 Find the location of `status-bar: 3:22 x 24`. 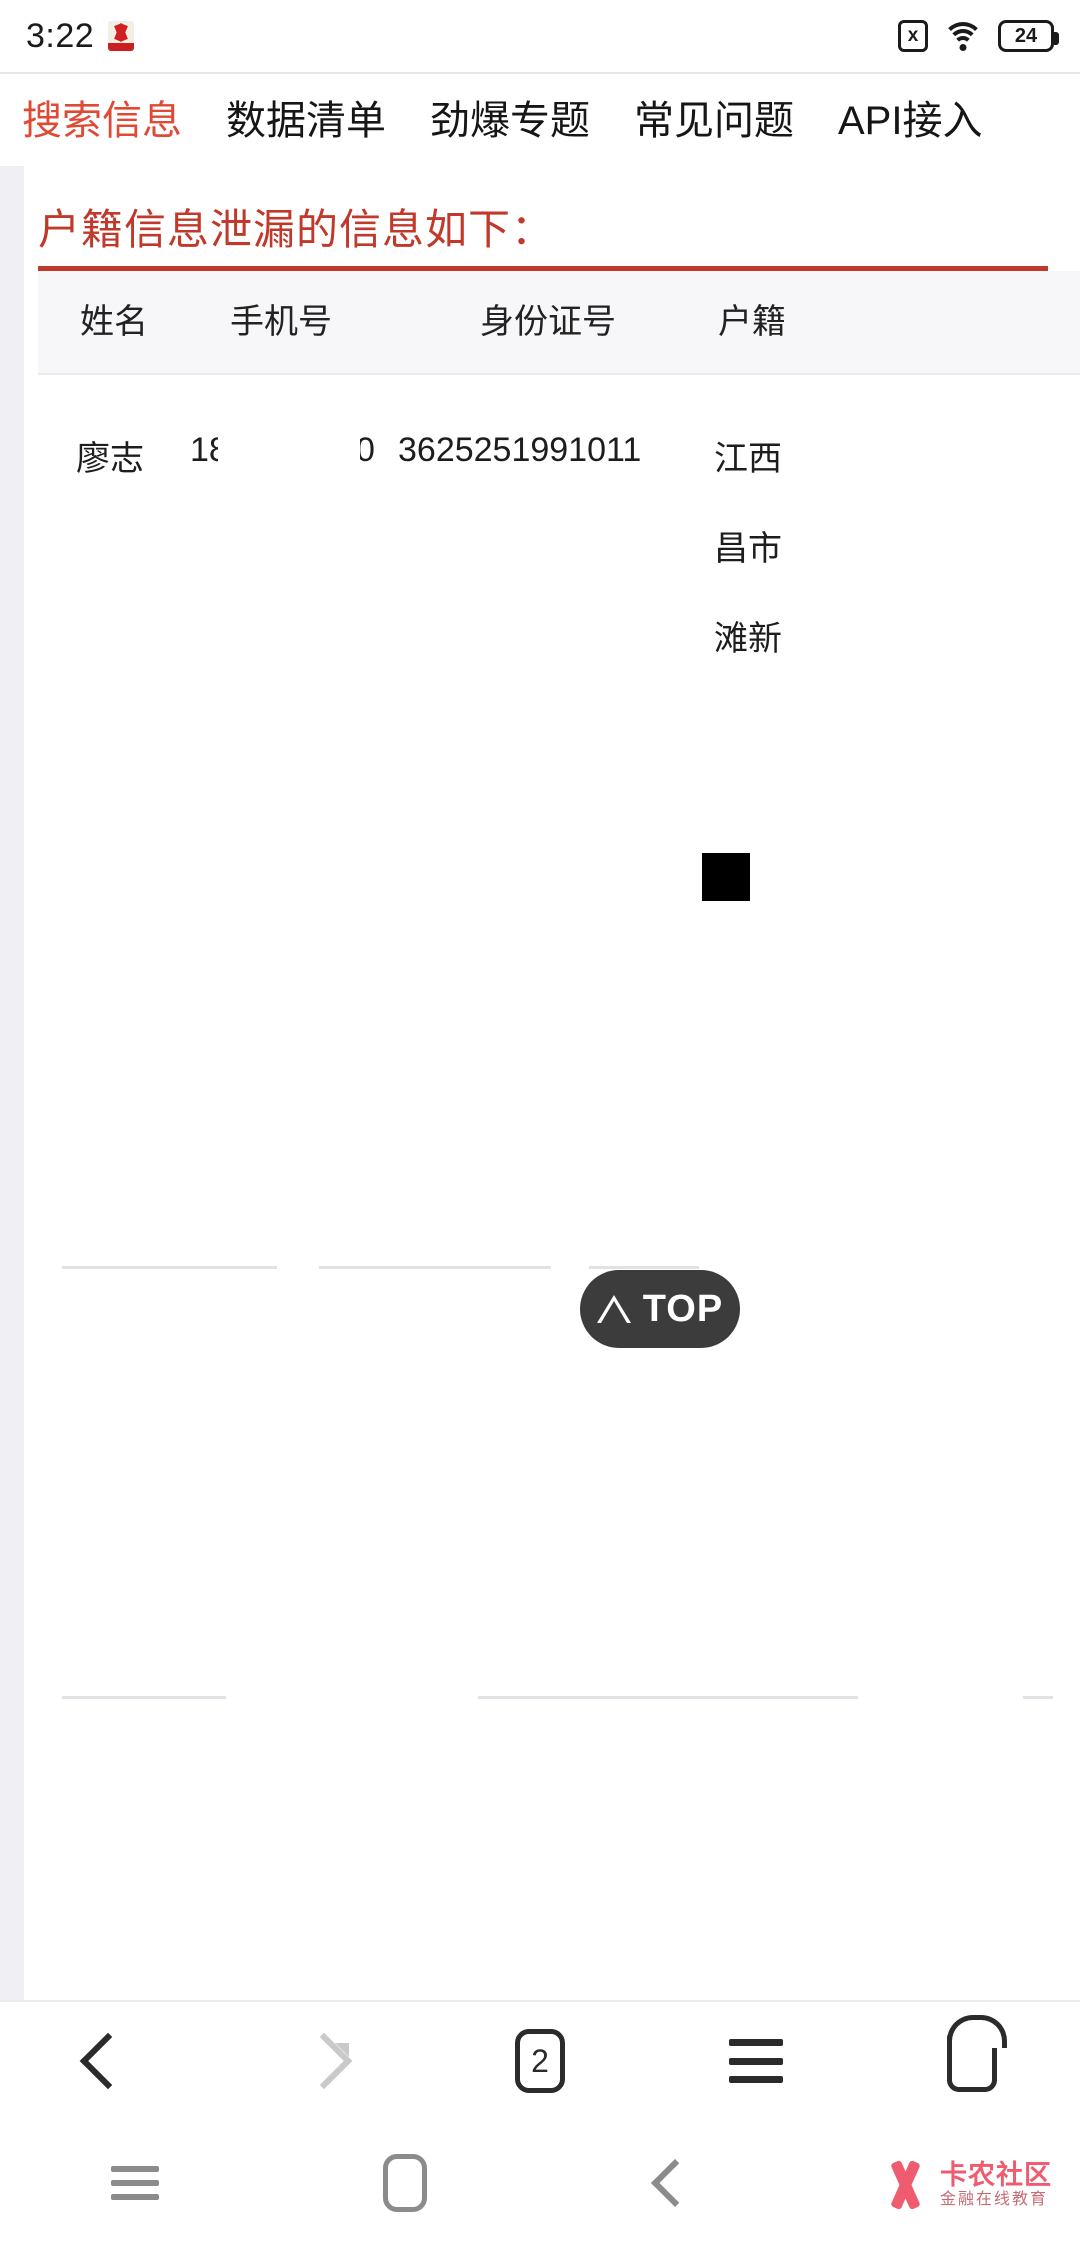

status-bar: 3:22 x 24 is located at coordinates (540, 36).